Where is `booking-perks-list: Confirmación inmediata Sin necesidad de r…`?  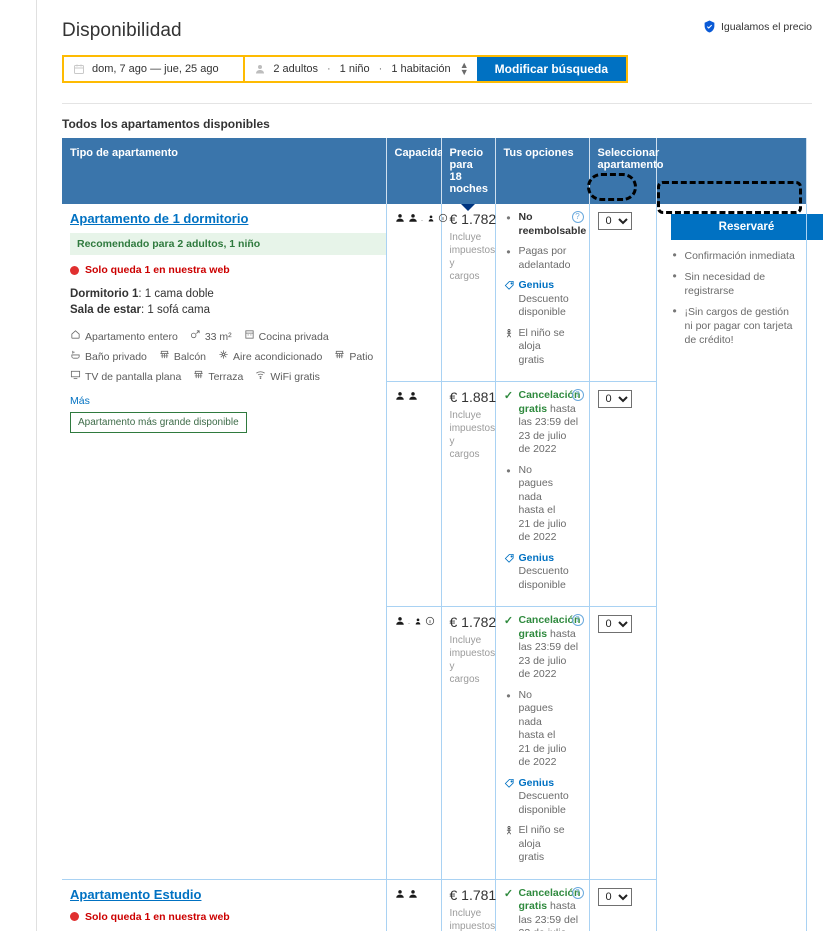 booking-perks-list: Confirmación inmediata Sin necesidad de r… is located at coordinates (734, 297).